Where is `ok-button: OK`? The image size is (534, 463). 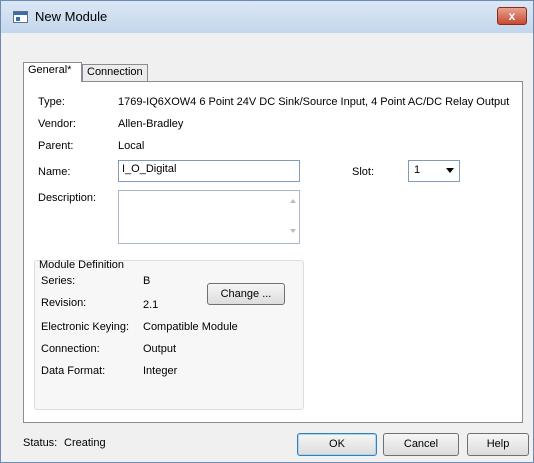 ok-button: OK is located at coordinates (337, 444).